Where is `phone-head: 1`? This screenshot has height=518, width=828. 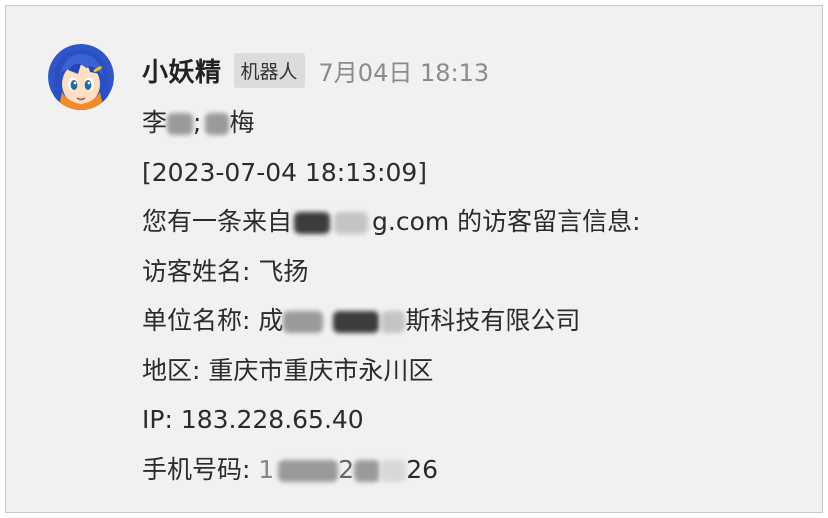
phone-head: 1 is located at coordinates (266, 469).